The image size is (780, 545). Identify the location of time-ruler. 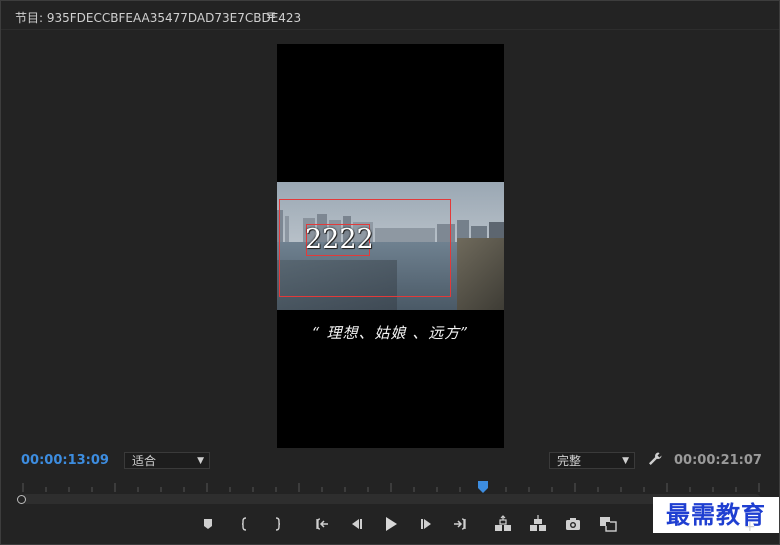
(391, 486).